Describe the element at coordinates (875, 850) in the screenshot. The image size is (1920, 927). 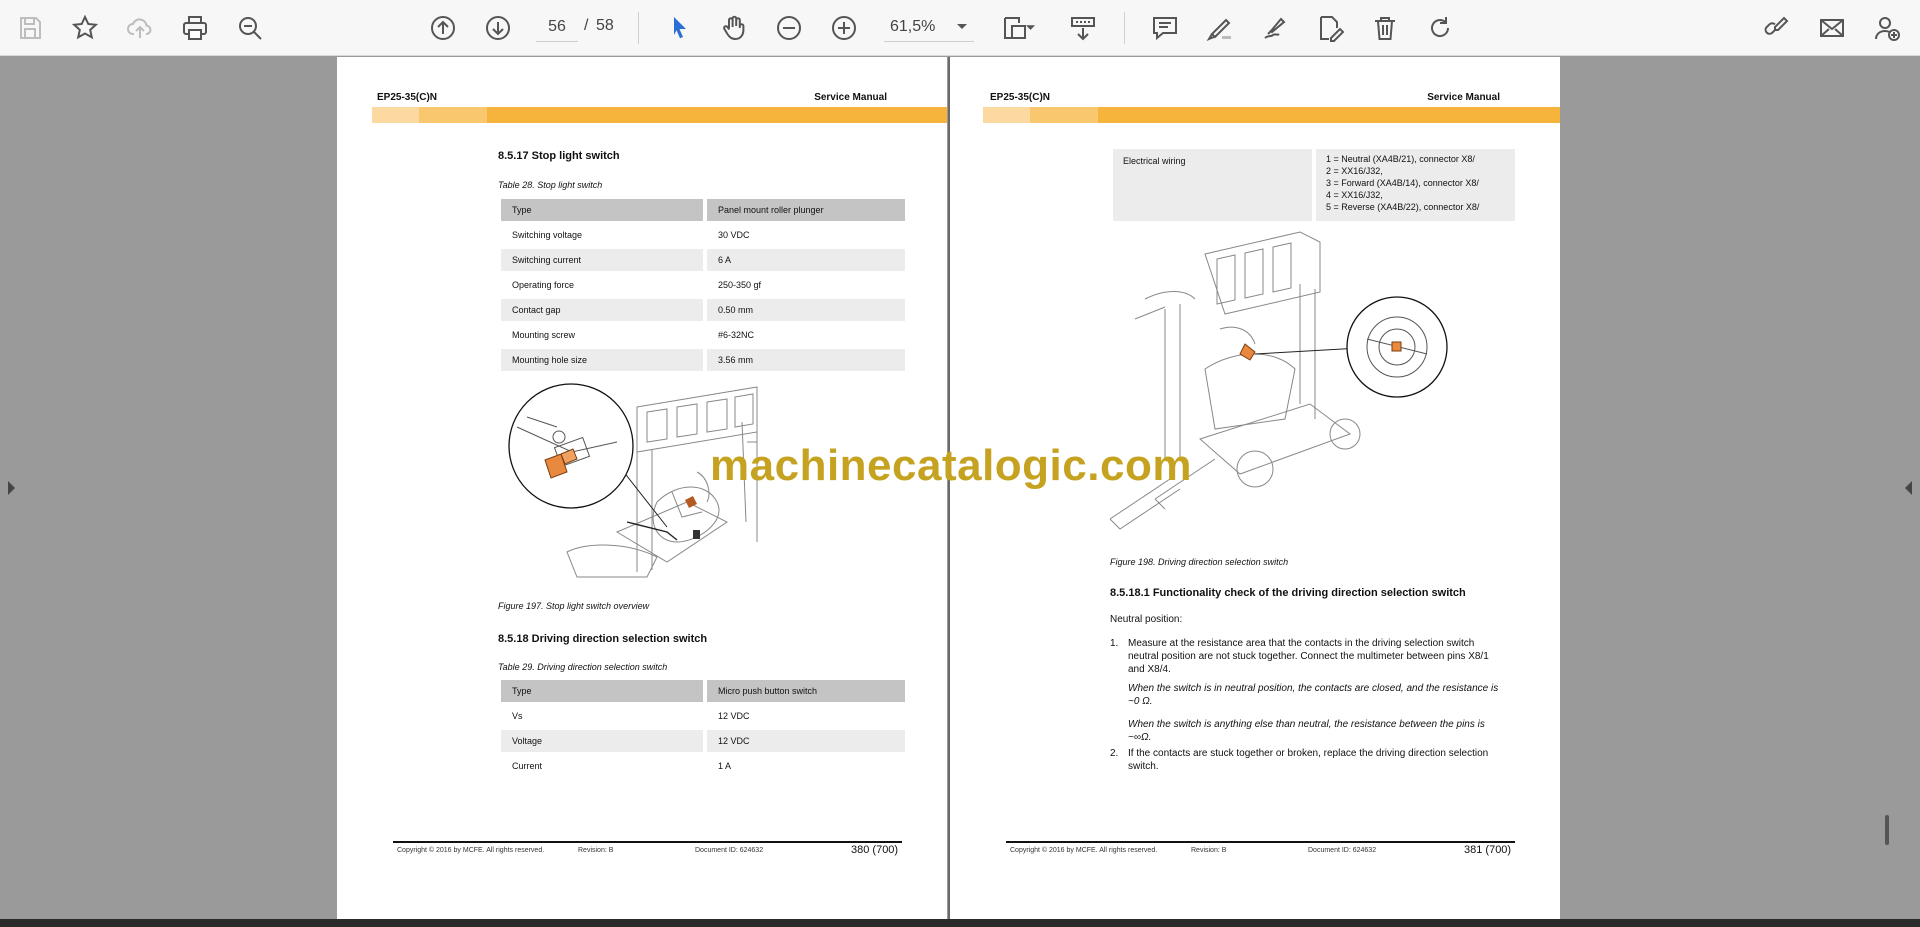
I see `footer-page-number: 380 (700)` at that location.